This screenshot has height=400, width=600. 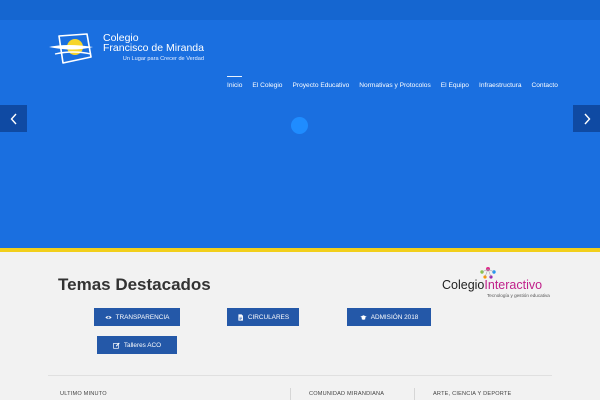 I want to click on slider-next-button, so click(x=586, y=118).